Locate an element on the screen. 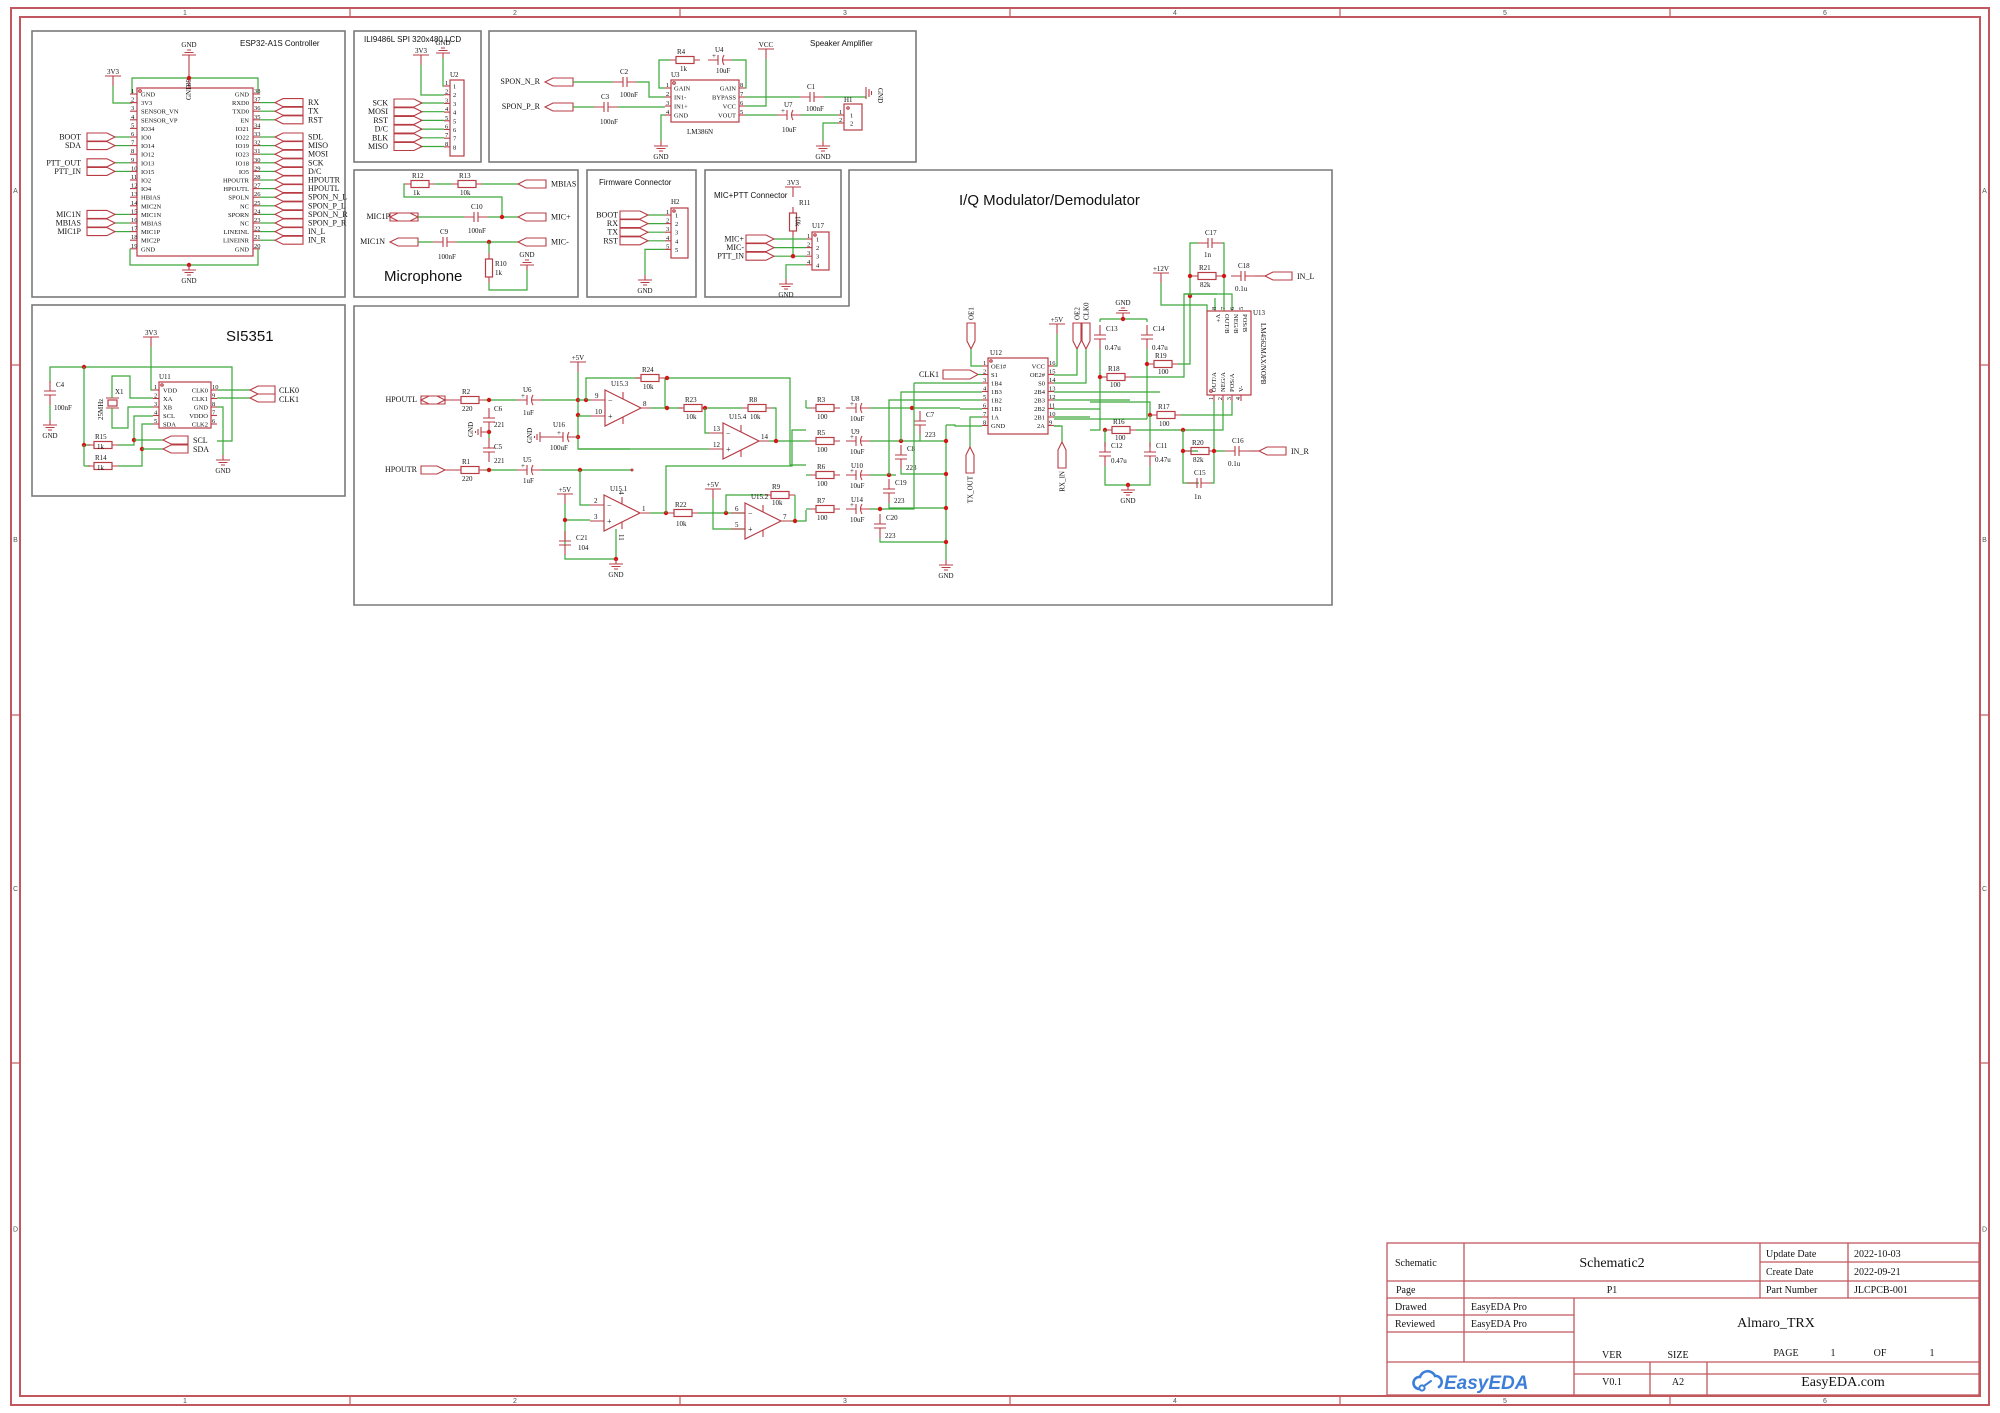 The width and height of the screenshot is (2000, 1413). mic-net-micp: MIC+ is located at coordinates (543, 217).